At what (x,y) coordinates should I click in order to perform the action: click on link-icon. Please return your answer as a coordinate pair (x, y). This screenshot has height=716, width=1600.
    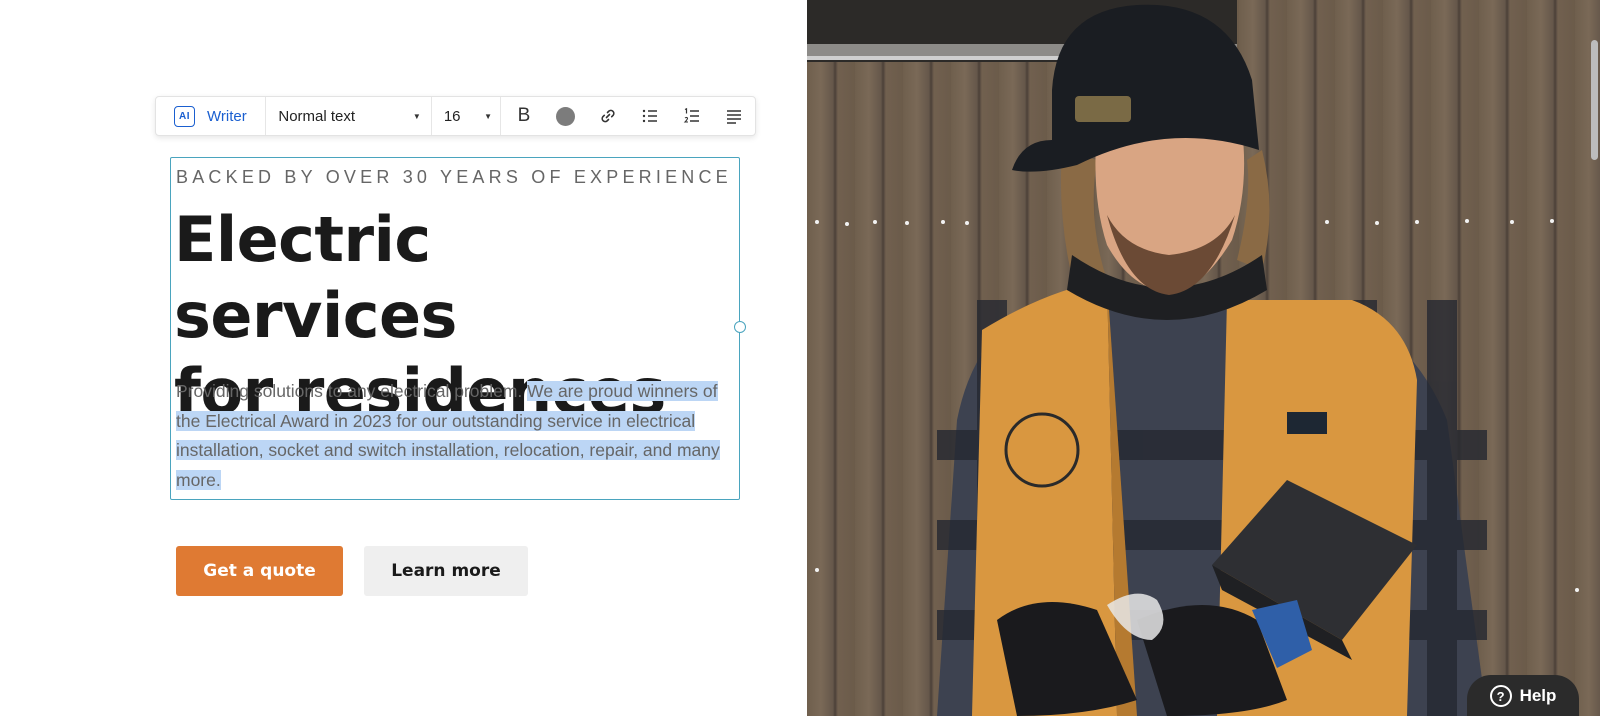
    Looking at the image, I should click on (608, 116).